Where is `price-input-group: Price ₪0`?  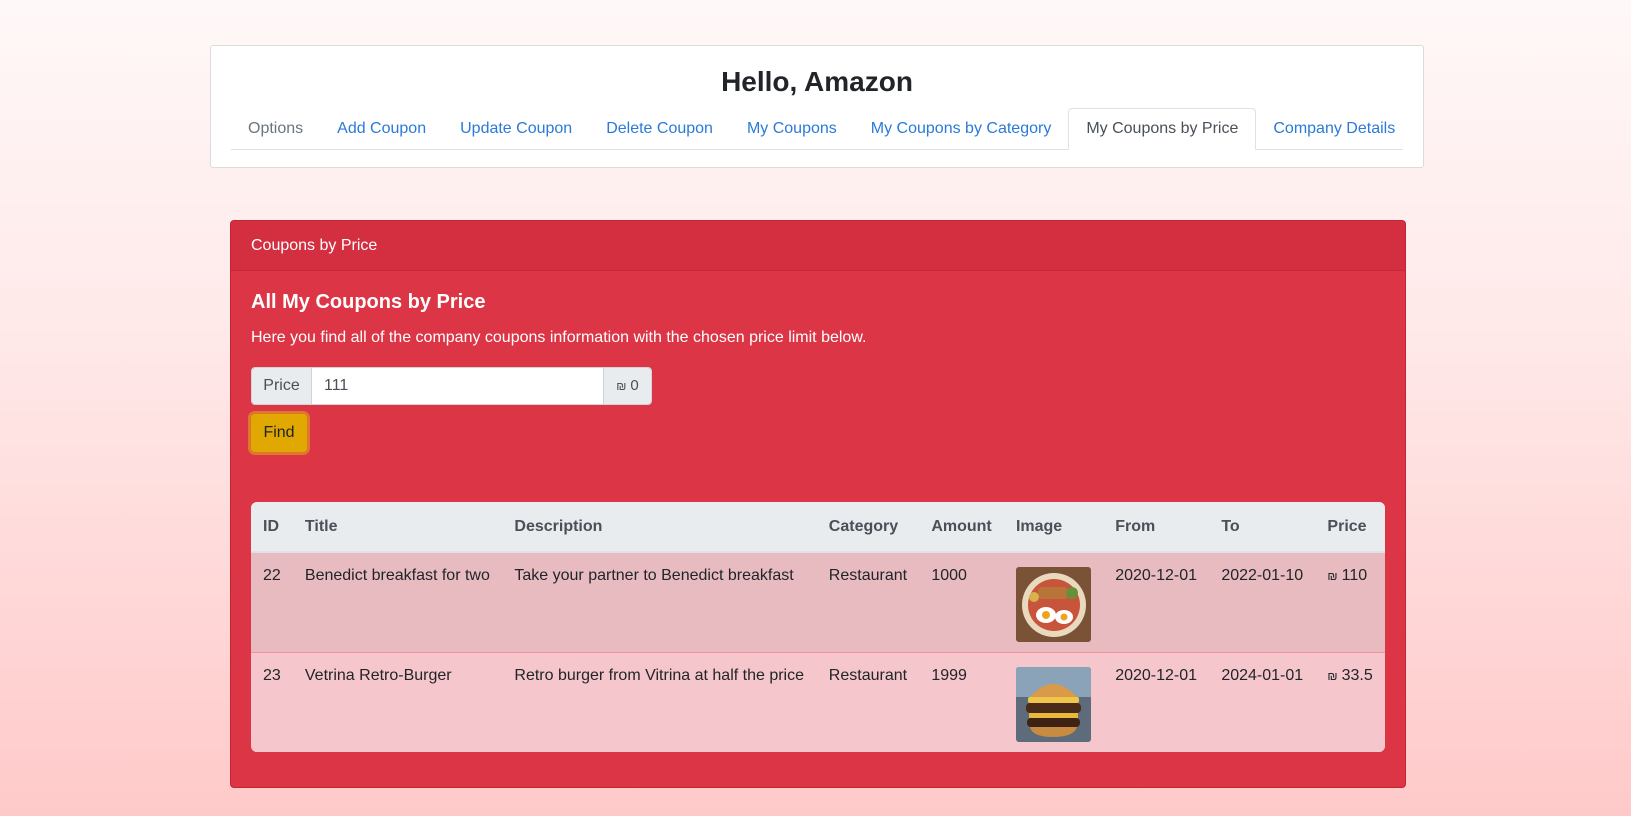
price-input-group: Price ₪0 is located at coordinates (451, 386).